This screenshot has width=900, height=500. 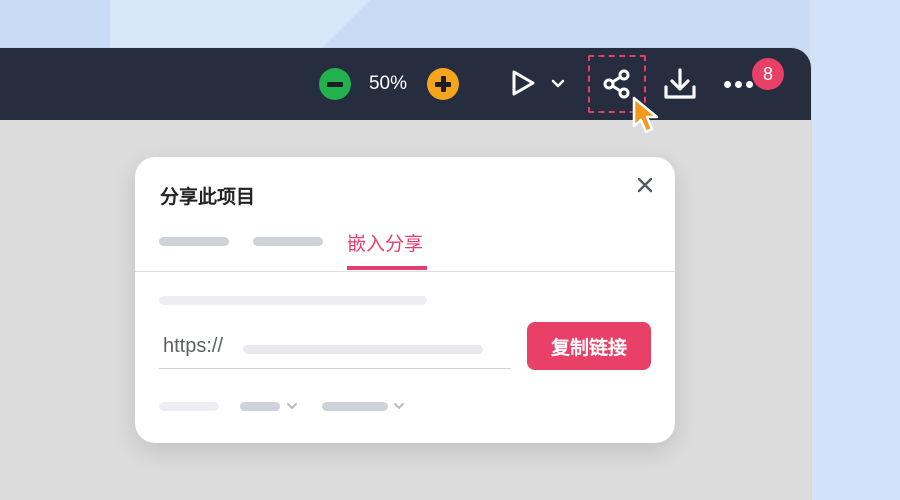 What do you see at coordinates (680, 84) in the screenshot?
I see `download-icon` at bounding box center [680, 84].